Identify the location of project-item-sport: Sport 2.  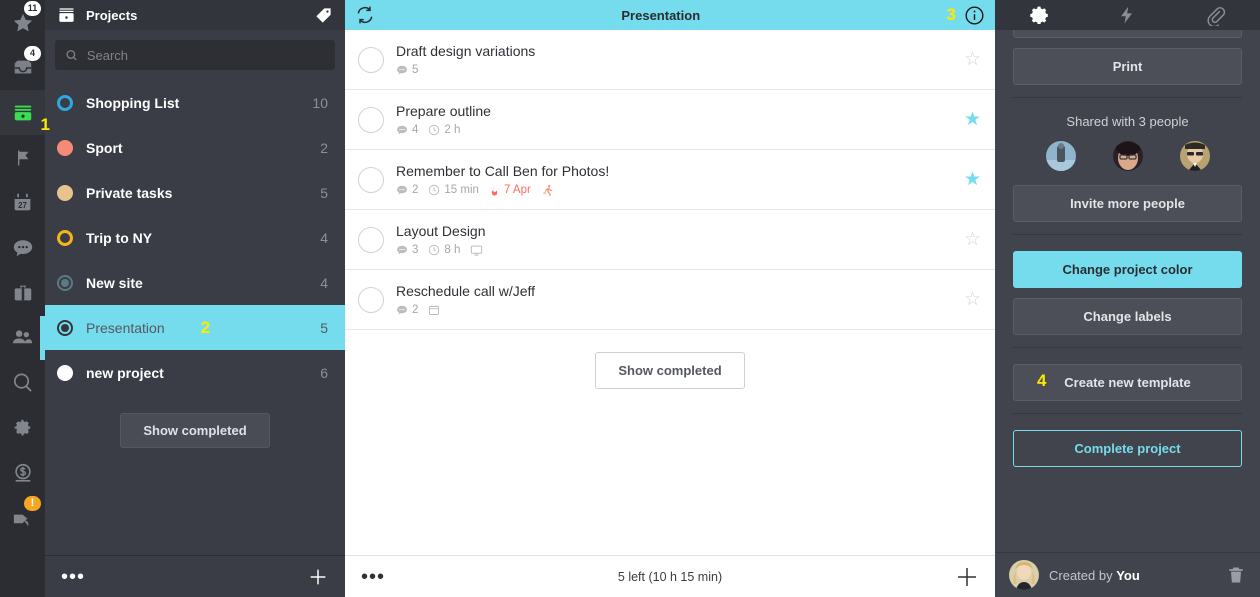
(195, 147).